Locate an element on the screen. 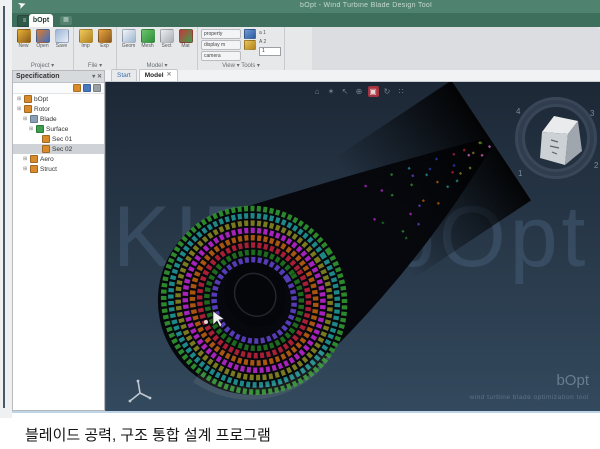 The height and width of the screenshot is (449, 600). ribbon-icon-label: Exp is located at coordinates (104, 46).